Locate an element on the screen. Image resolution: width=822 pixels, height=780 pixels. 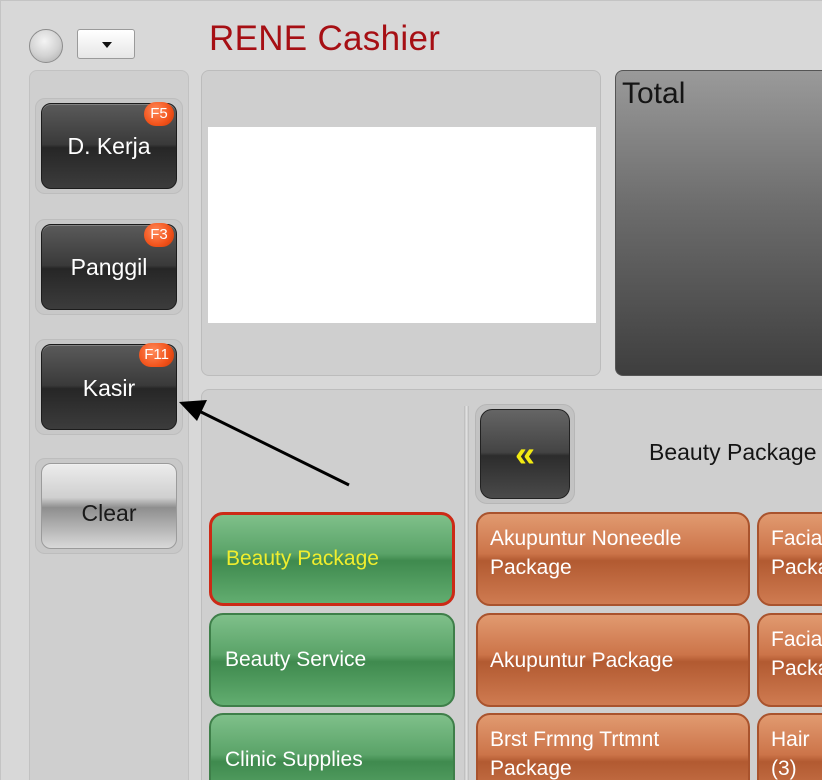
clear-label: Clear is located at coordinates (109, 513).